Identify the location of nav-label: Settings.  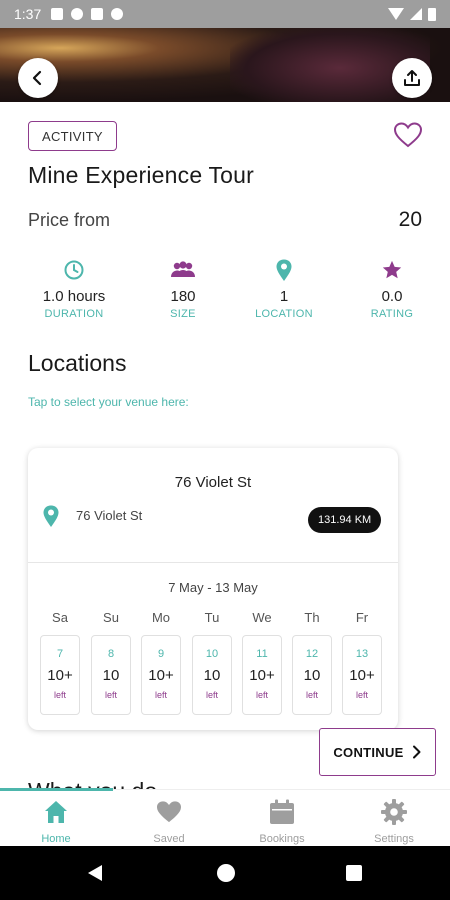
(394, 839).